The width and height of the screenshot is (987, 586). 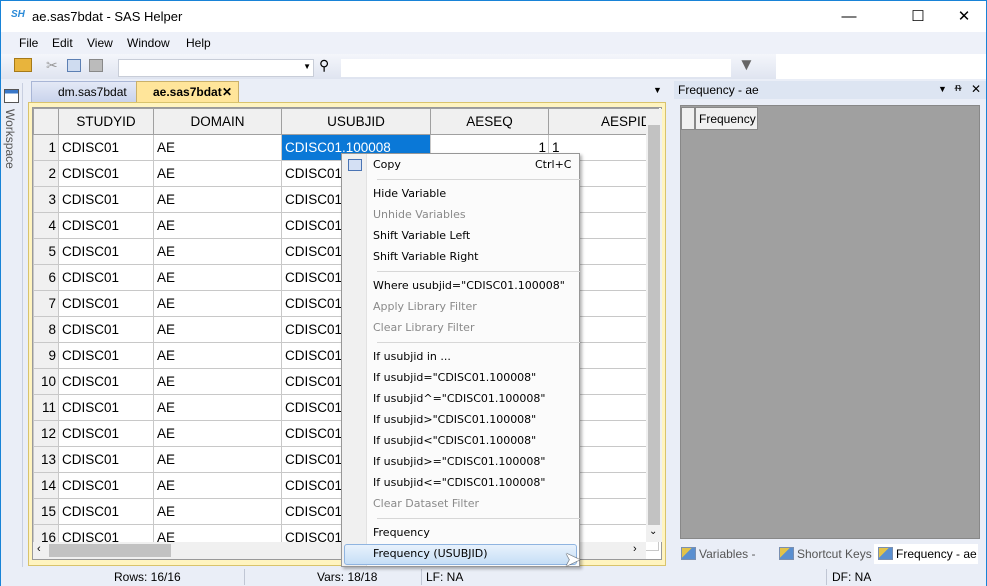 What do you see at coordinates (74, 65) in the screenshot?
I see `copy-icon` at bounding box center [74, 65].